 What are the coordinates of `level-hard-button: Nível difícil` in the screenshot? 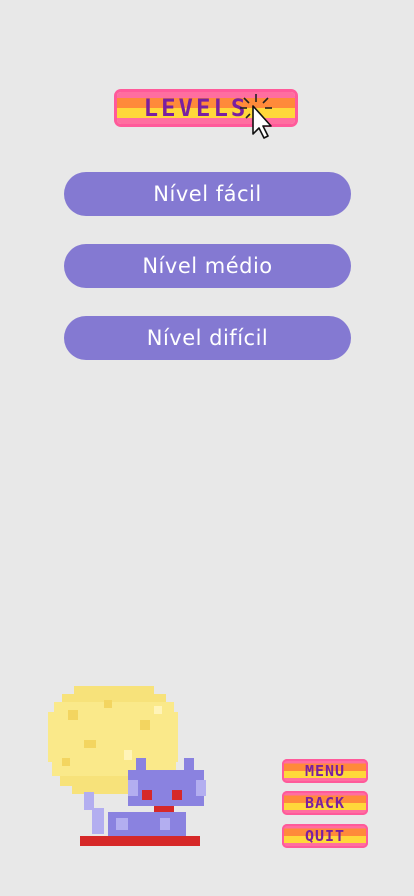 It's located at (207, 338).